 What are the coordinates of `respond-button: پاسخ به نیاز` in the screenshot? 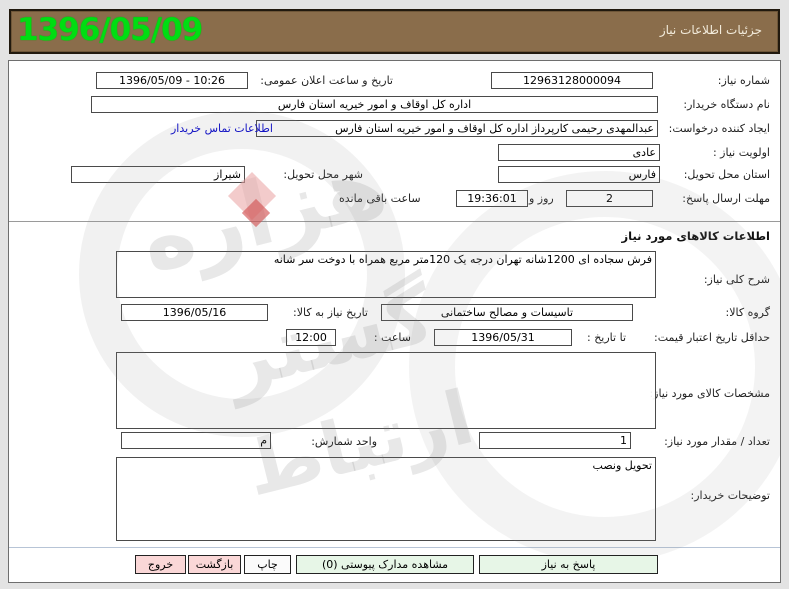 It's located at (568, 564).